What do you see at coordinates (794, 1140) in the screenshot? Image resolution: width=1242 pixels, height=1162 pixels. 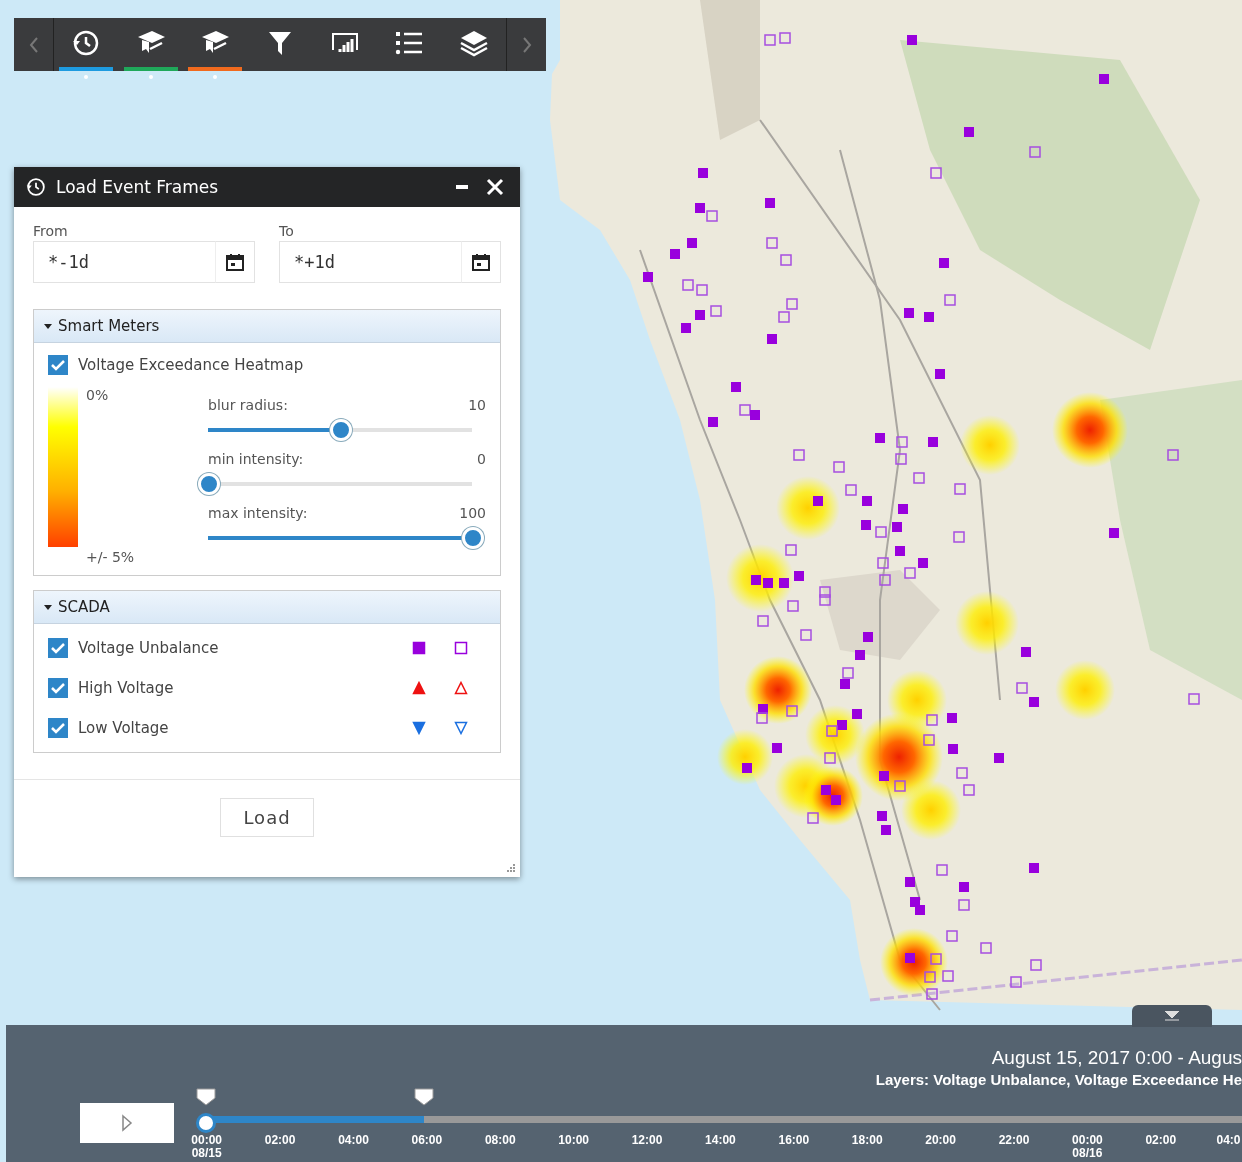 I see `tick-label: 16:00` at bounding box center [794, 1140].